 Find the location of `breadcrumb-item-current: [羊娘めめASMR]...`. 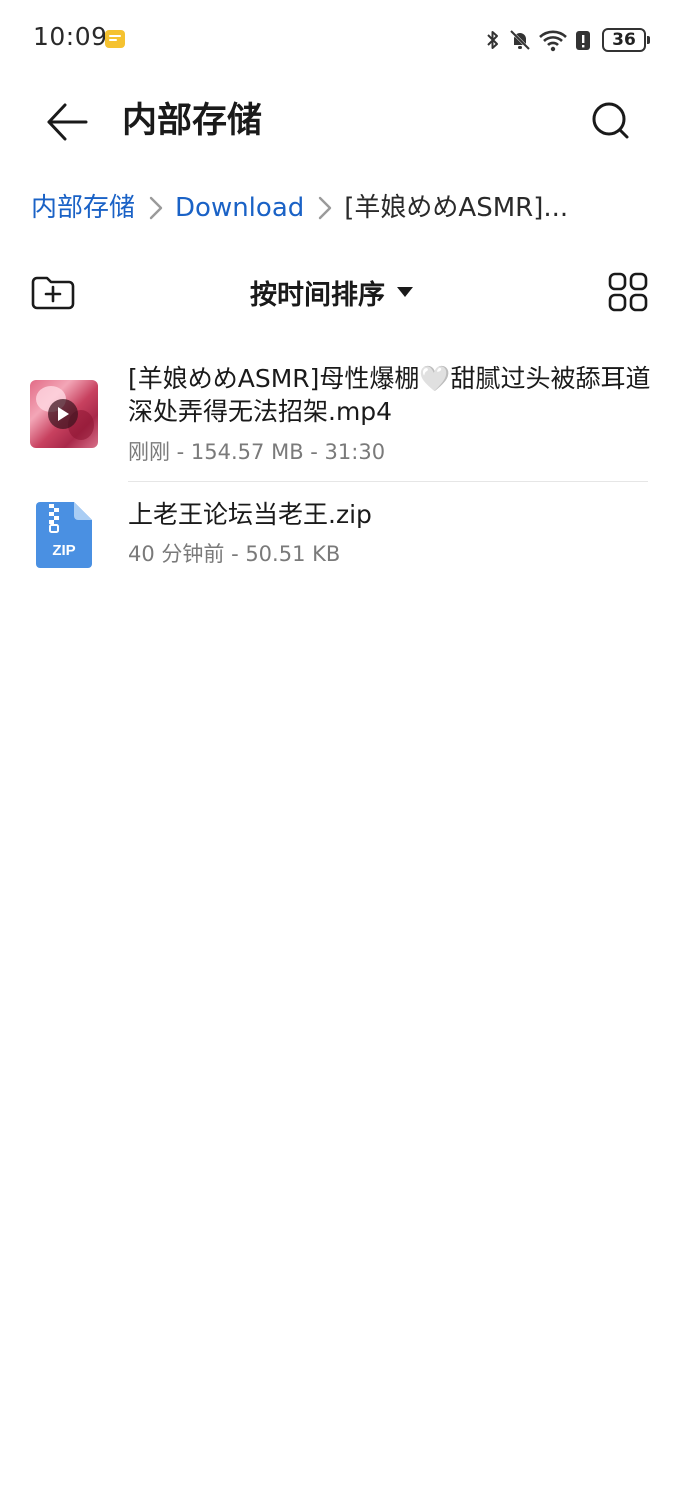

breadcrumb-item-current: [羊娘めめASMR]... is located at coordinates (456, 208).